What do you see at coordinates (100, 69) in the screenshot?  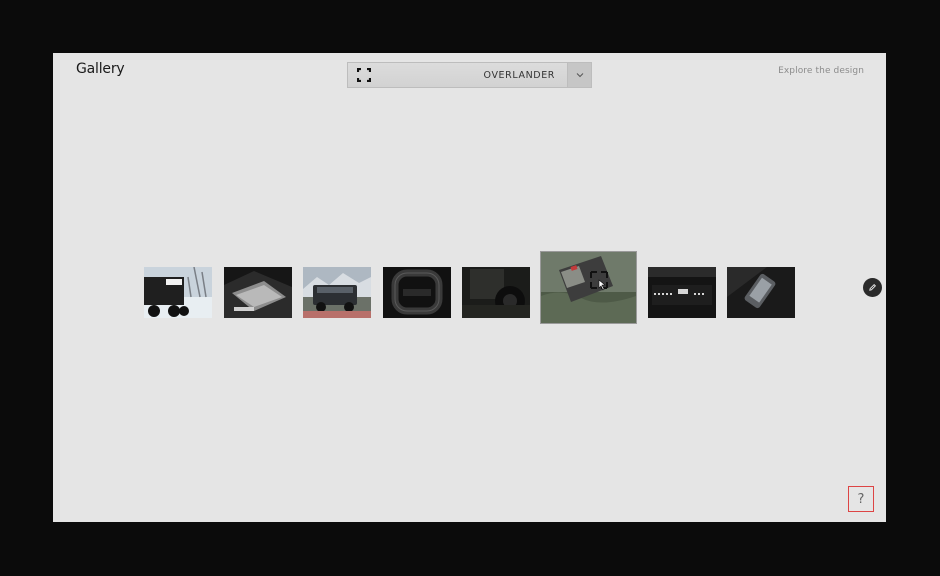 I see `page-title: Gallery` at bounding box center [100, 69].